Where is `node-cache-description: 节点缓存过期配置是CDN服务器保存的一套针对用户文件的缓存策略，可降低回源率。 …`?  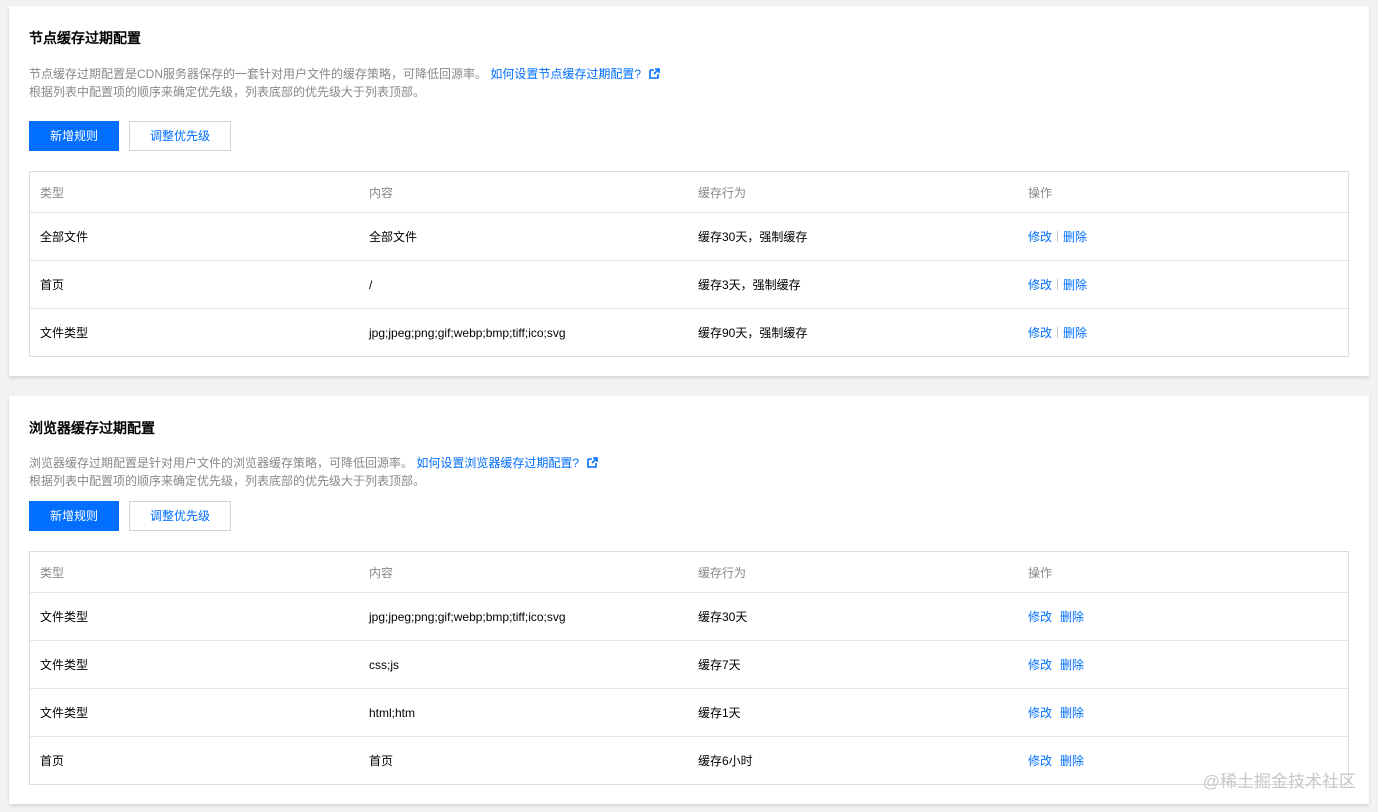
node-cache-description: 节点缓存过期配置是CDN服务器保存的一套针对用户文件的缓存策略，可降低回源率。 … is located at coordinates (344, 83).